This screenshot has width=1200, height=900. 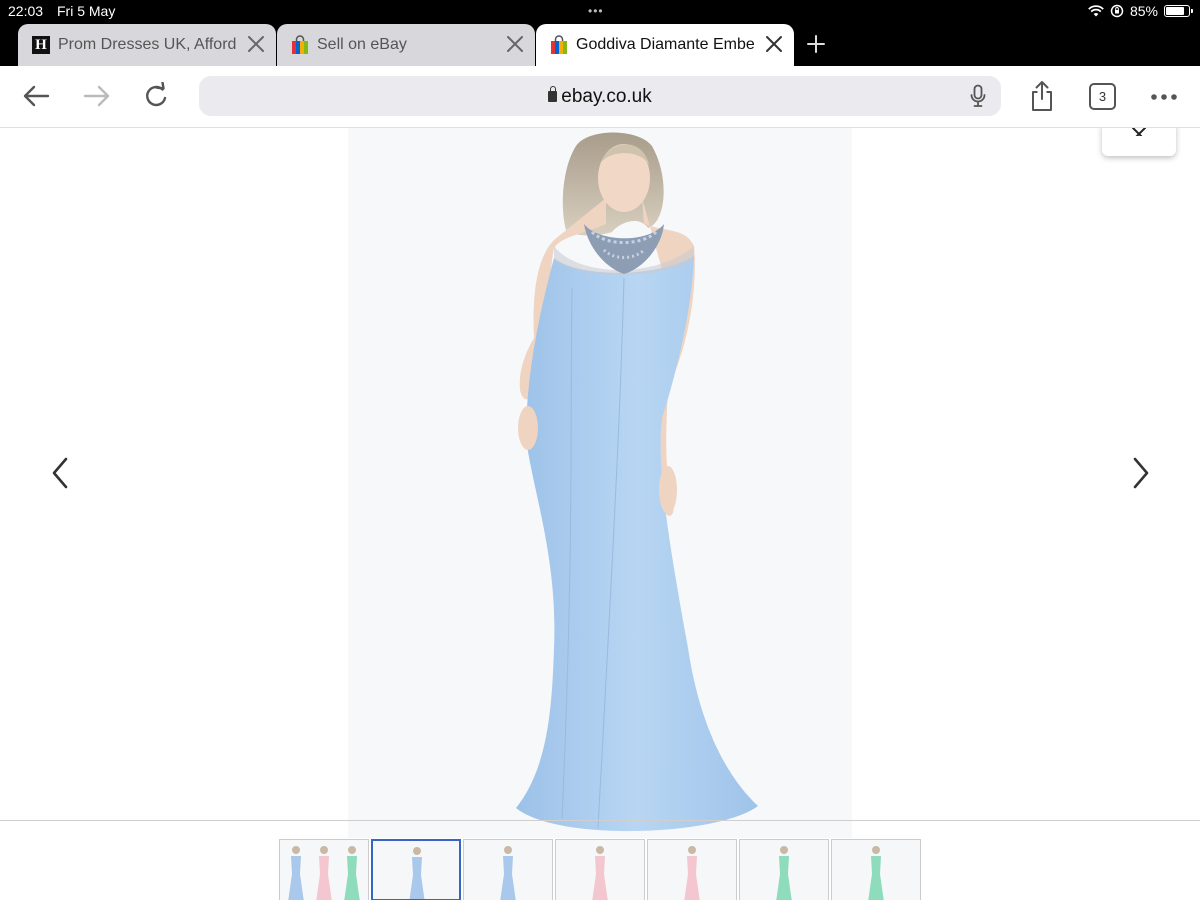 What do you see at coordinates (606, 96) in the screenshot?
I see `url-text: ebay.co.uk` at bounding box center [606, 96].